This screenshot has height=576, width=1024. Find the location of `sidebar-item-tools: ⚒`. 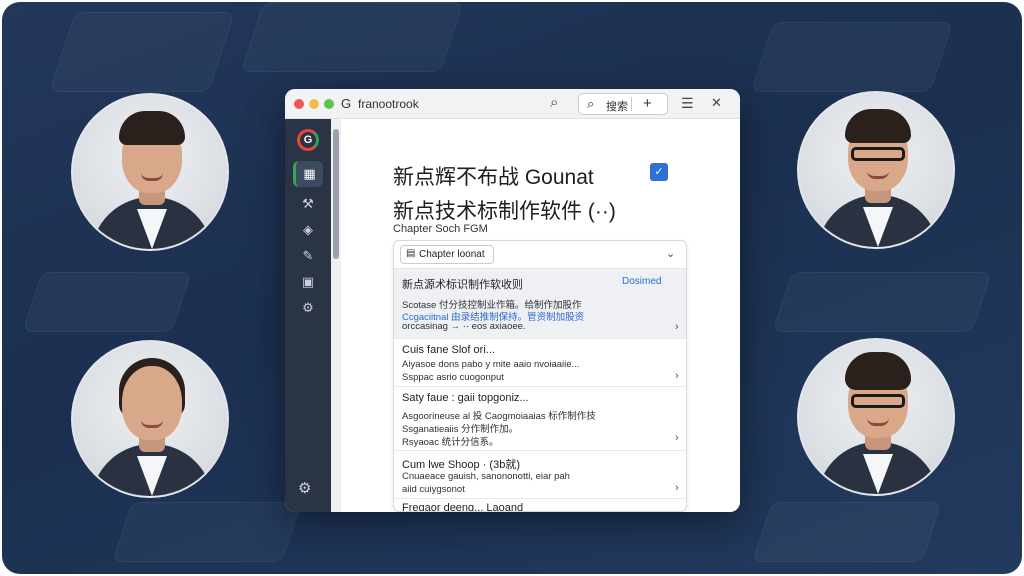

sidebar-item-tools: ⚒ is located at coordinates (308, 204).